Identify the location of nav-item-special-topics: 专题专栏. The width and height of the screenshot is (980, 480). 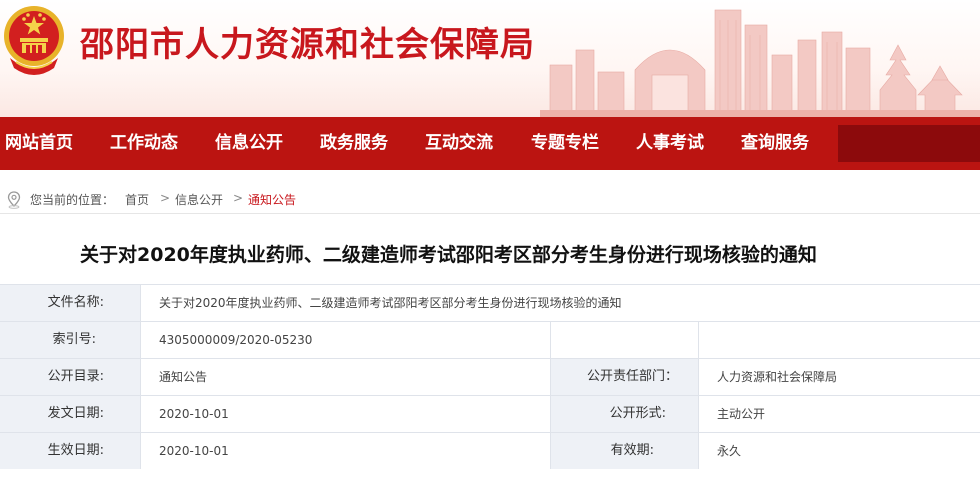
(565, 143).